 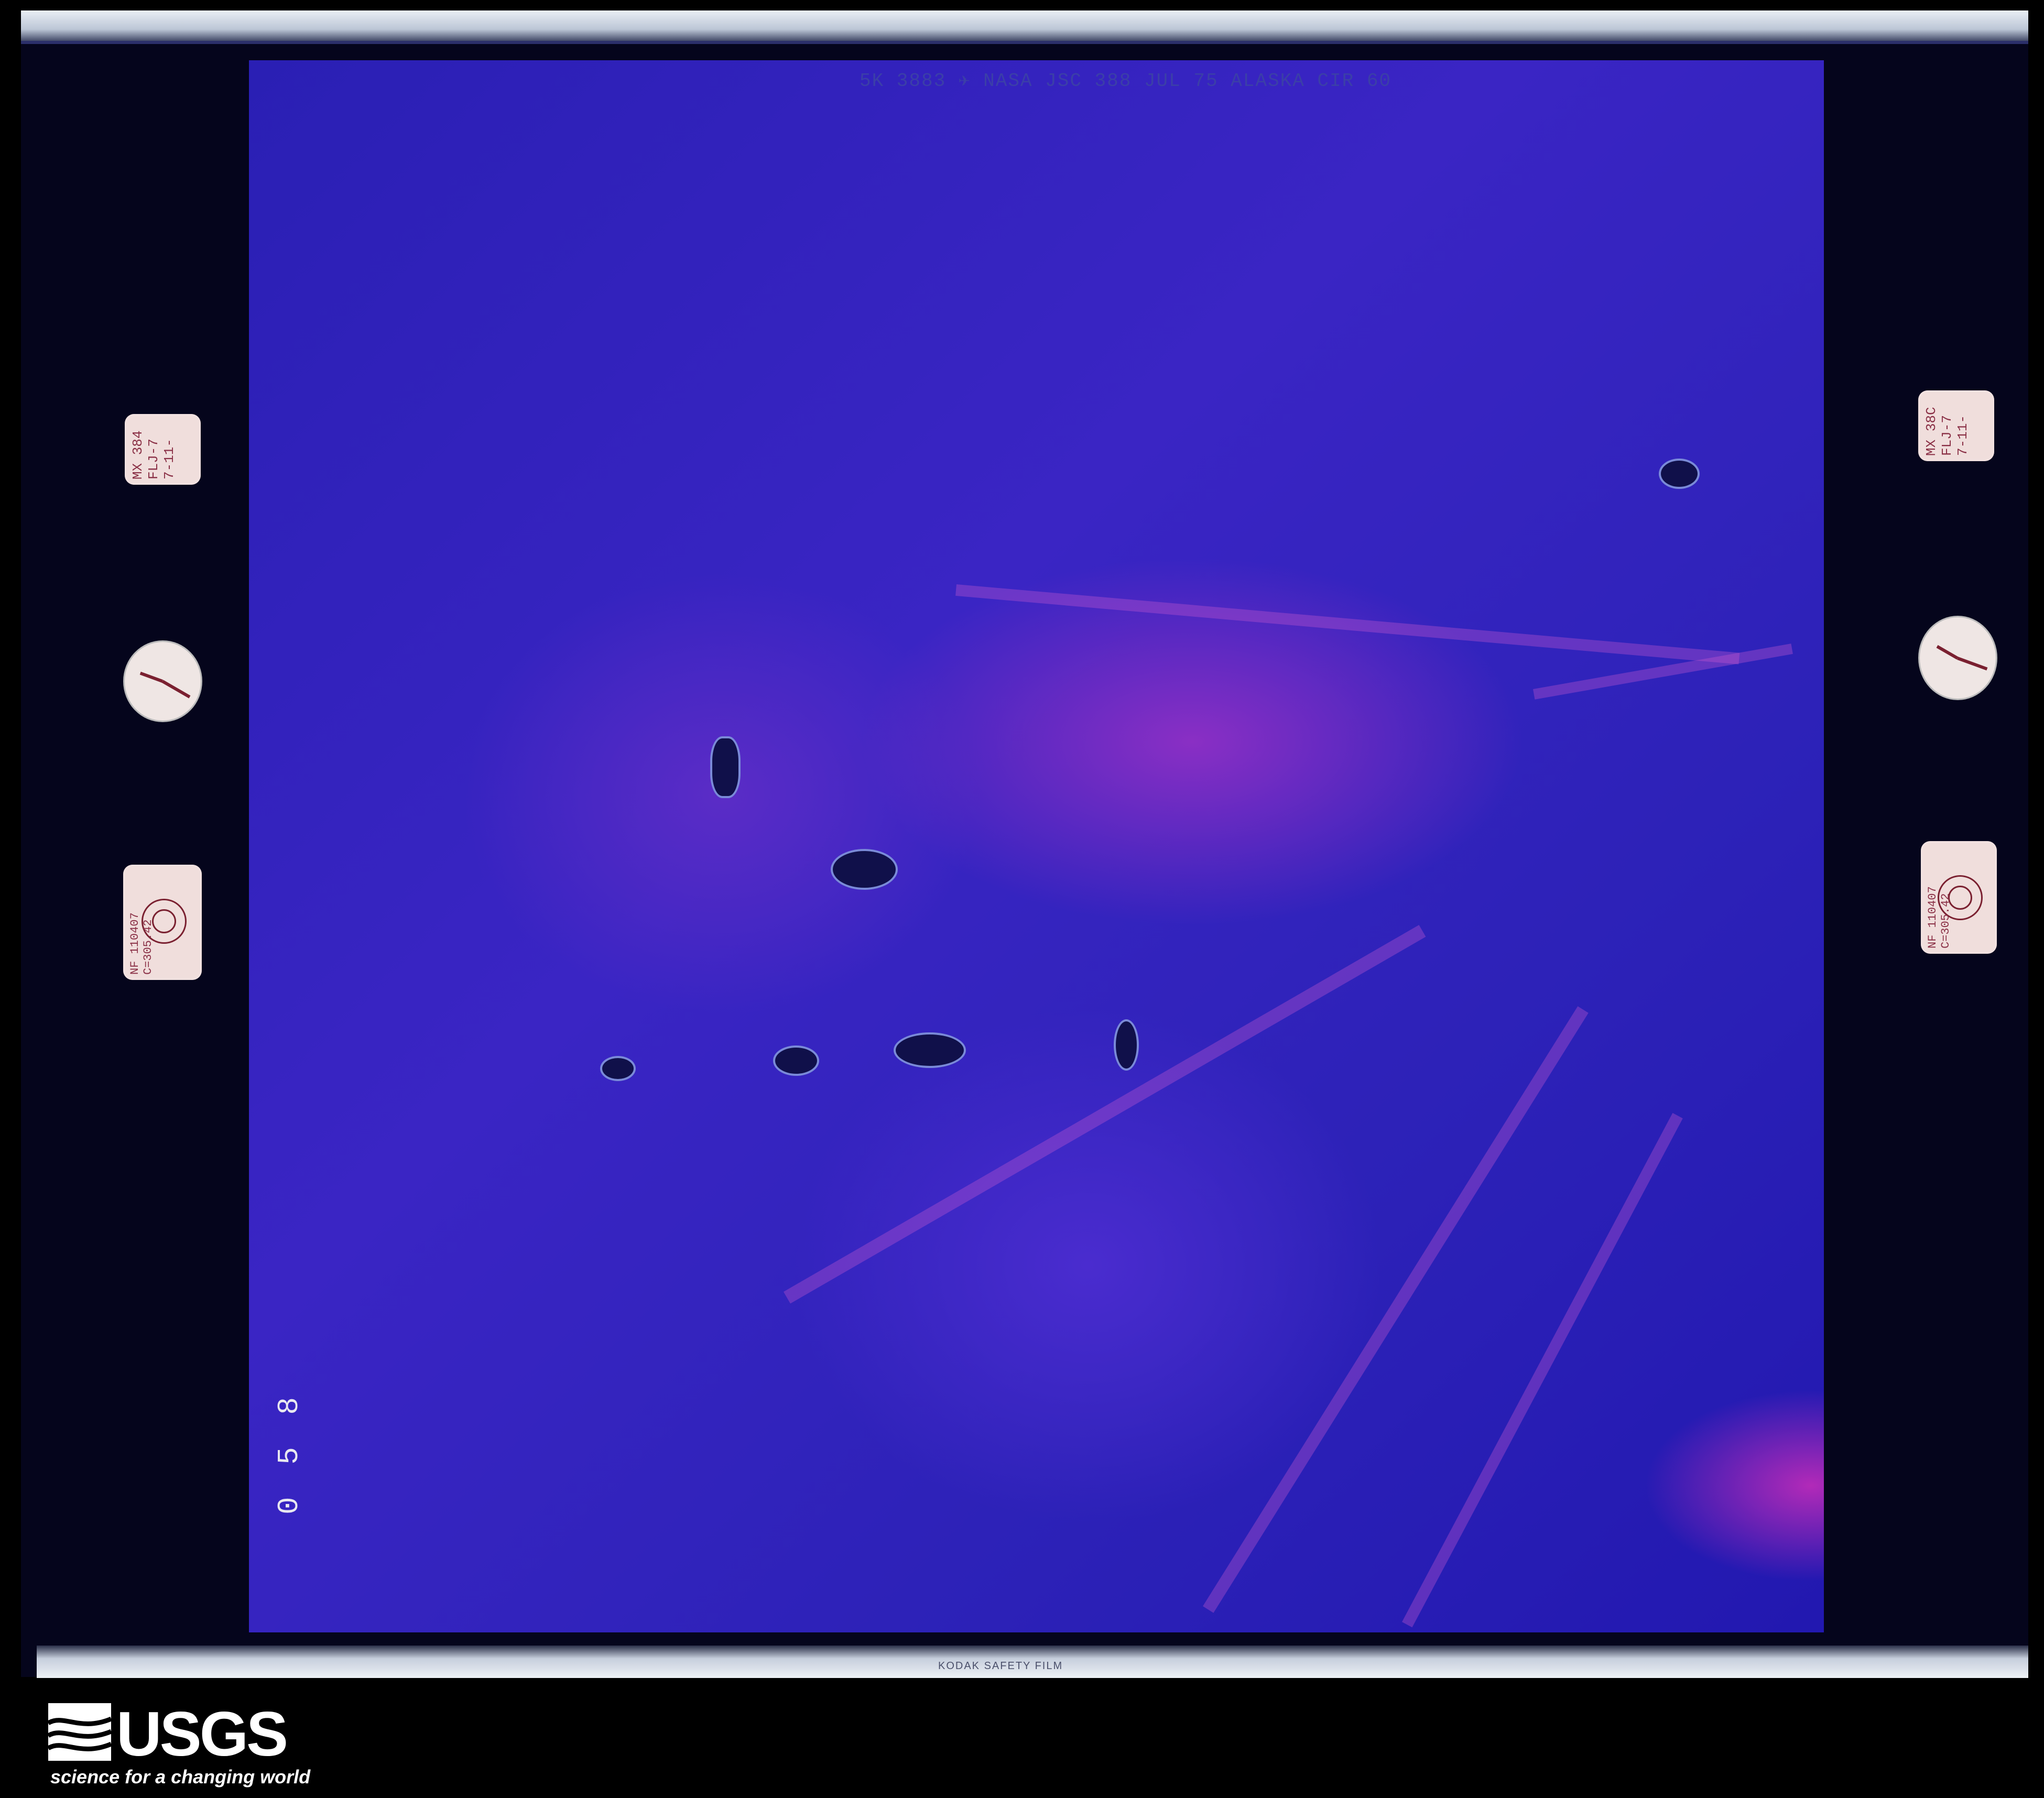 I want to click on usgs-wave-icon, so click(x=79, y=1732).